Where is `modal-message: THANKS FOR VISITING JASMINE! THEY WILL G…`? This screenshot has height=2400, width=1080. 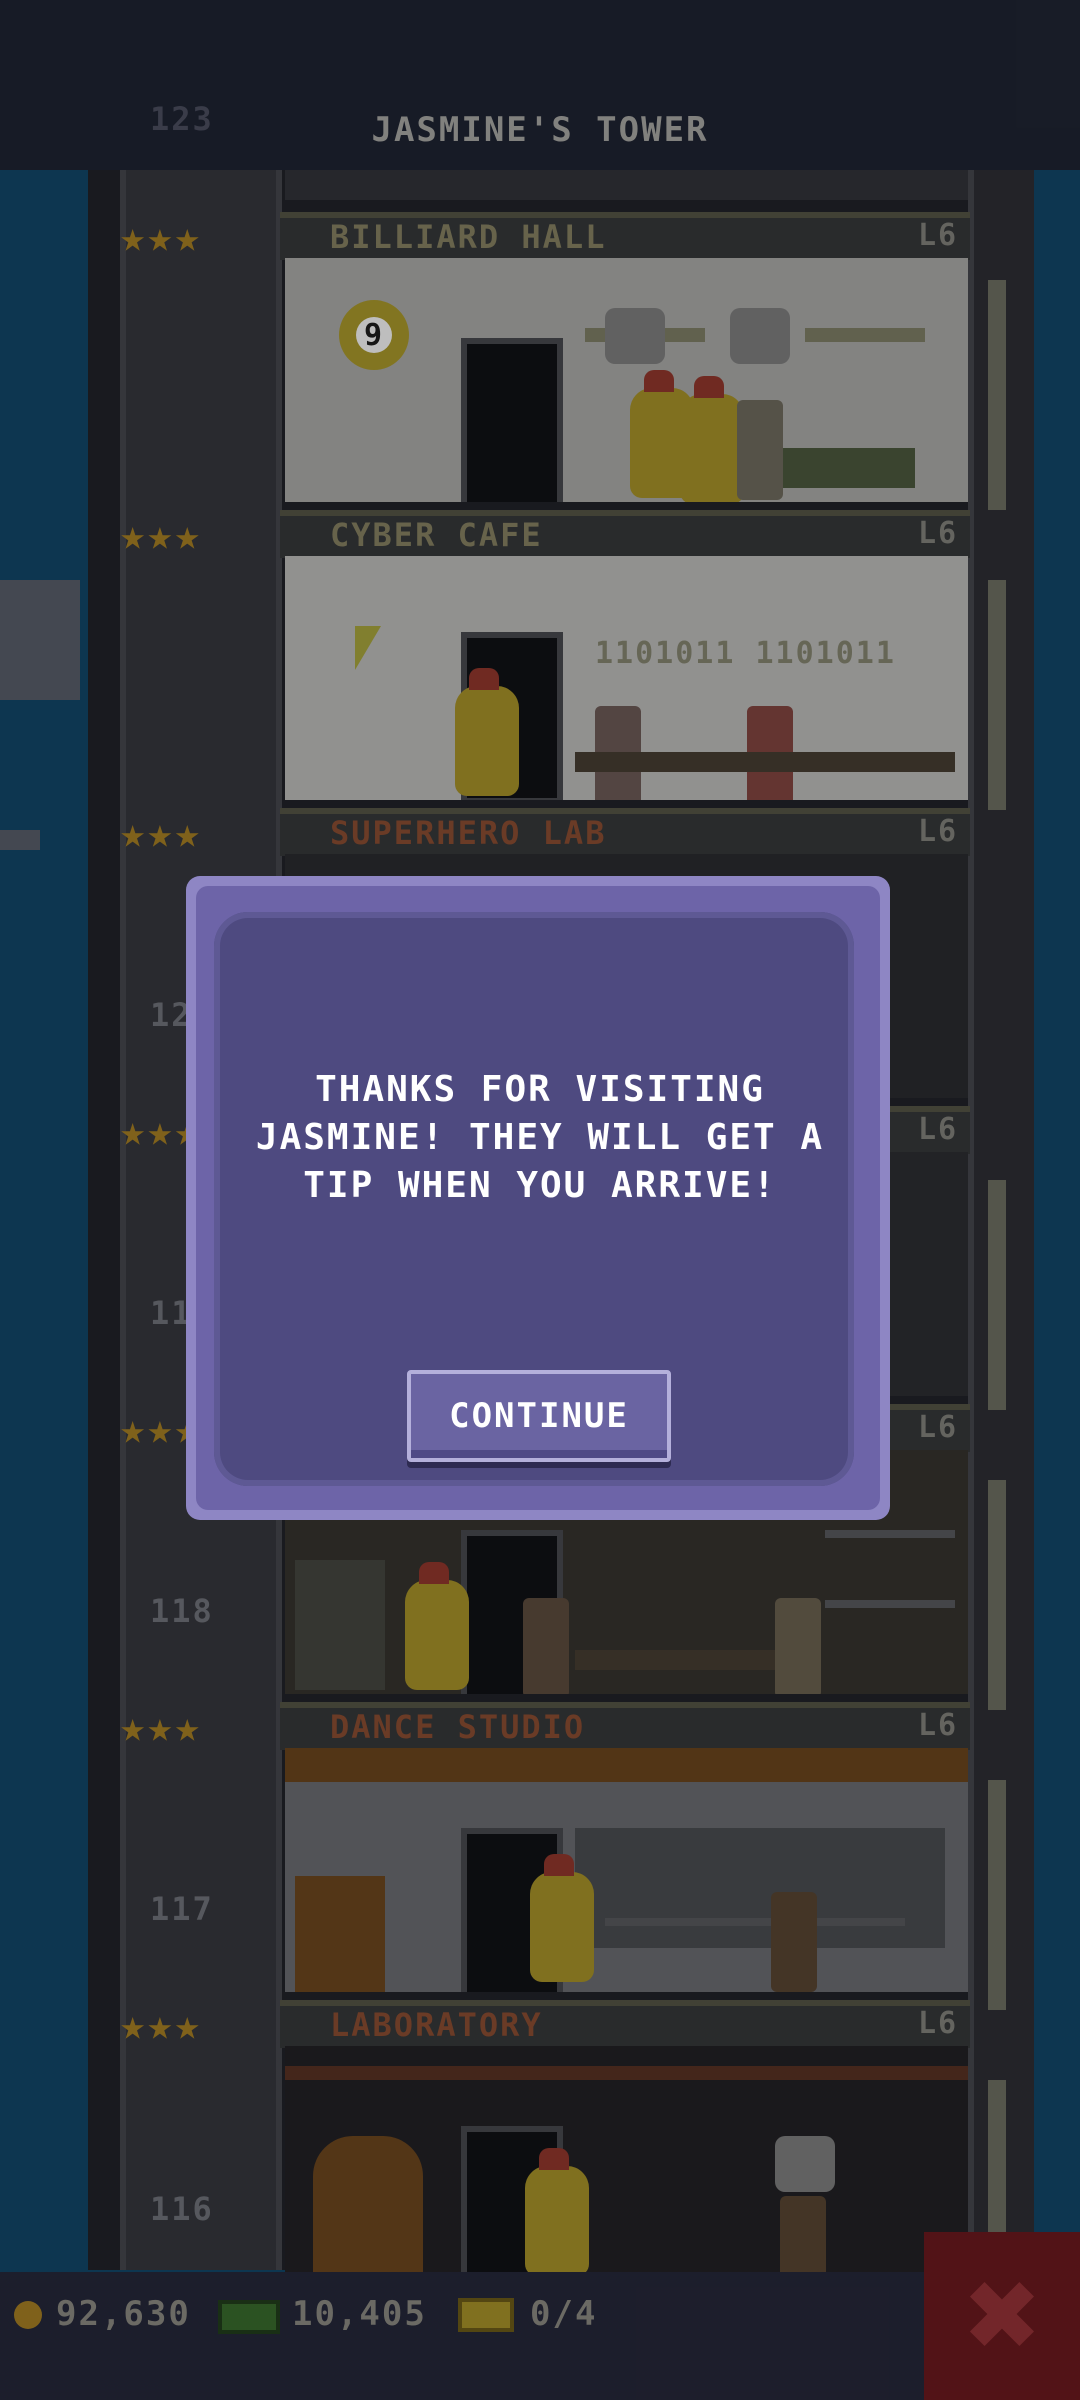
modal-message: THANKS FOR VISITING JASMINE! THEY WILL G… is located at coordinates (540, 1137).